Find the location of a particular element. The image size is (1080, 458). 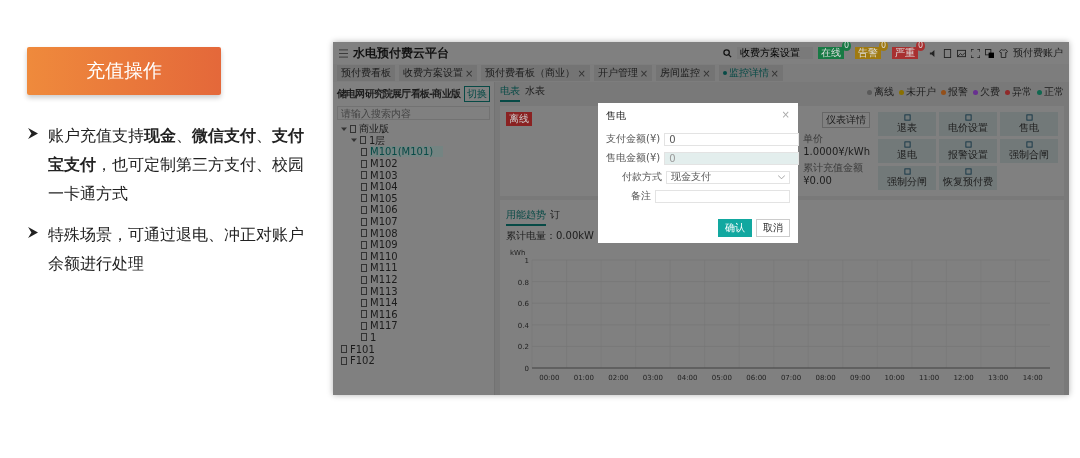

tree-item: M109 is located at coordinates (384, 245).